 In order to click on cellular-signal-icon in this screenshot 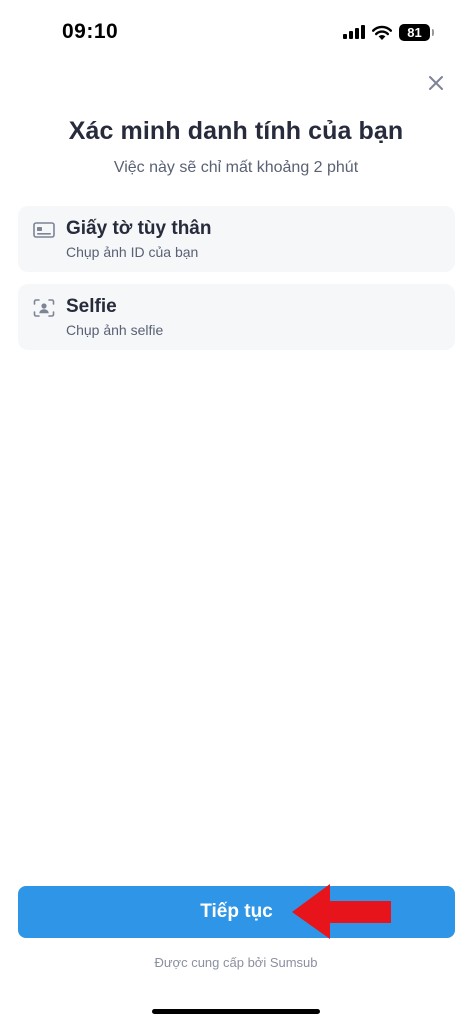, I will do `click(354, 32)`.